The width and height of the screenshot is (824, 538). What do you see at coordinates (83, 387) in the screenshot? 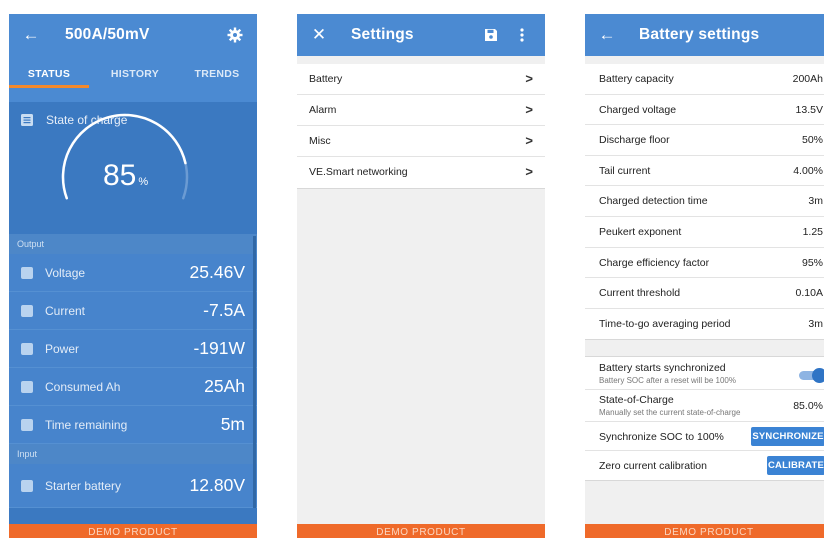
I see `row-label: Consumed Ah` at bounding box center [83, 387].